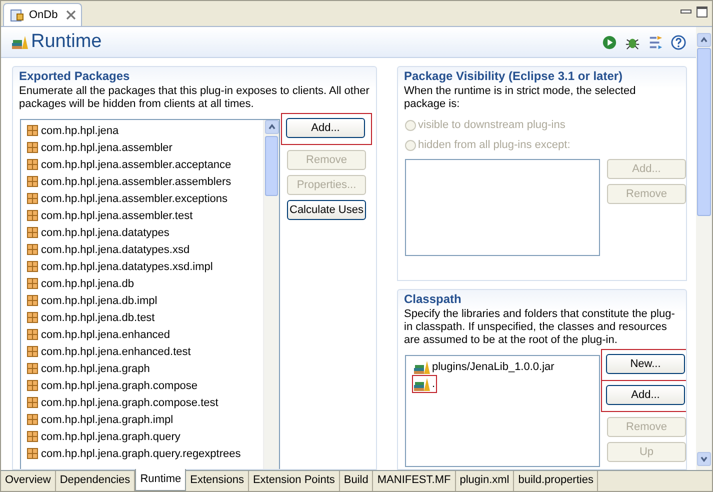 The height and width of the screenshot is (492, 713). Describe the element at coordinates (141, 454) in the screenshot. I see `package-item: com.hp.hpl.jena.graph.query.regexptrees` at that location.